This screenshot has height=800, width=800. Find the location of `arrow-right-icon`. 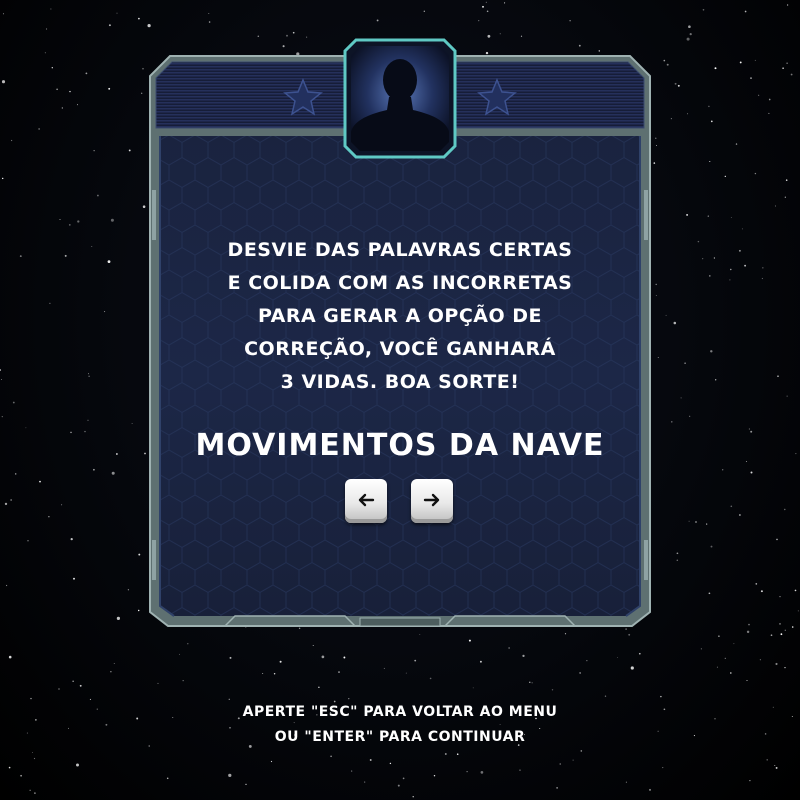

arrow-right-icon is located at coordinates (431, 500).